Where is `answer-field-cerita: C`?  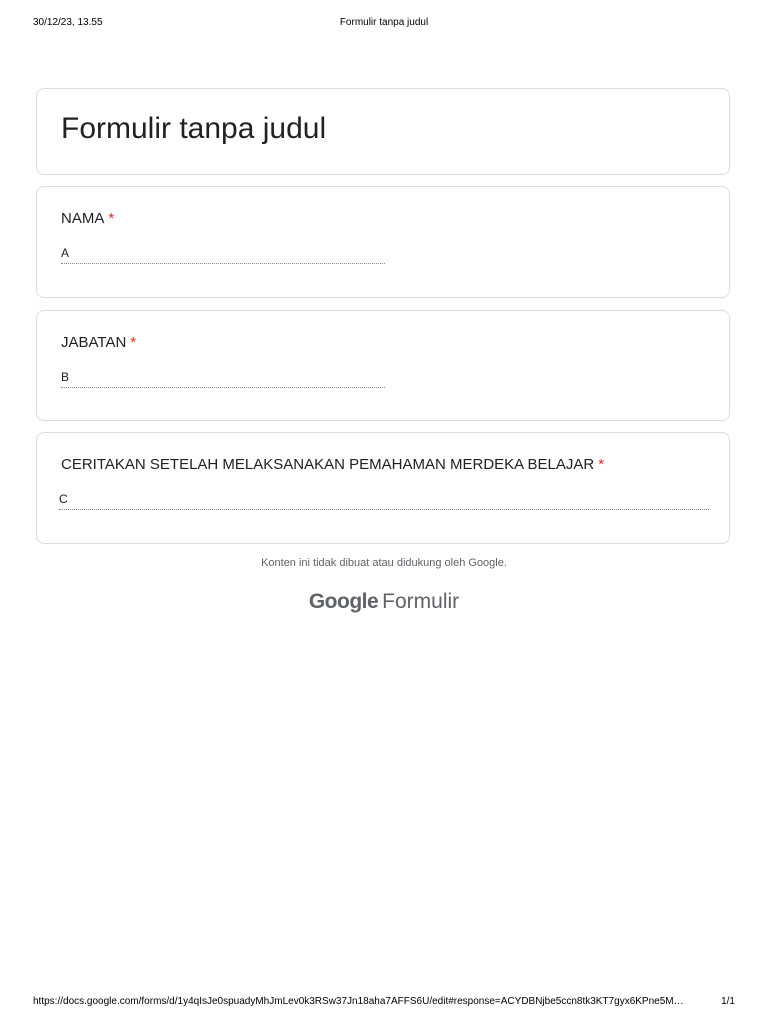
answer-field-cerita: C is located at coordinates (384, 501).